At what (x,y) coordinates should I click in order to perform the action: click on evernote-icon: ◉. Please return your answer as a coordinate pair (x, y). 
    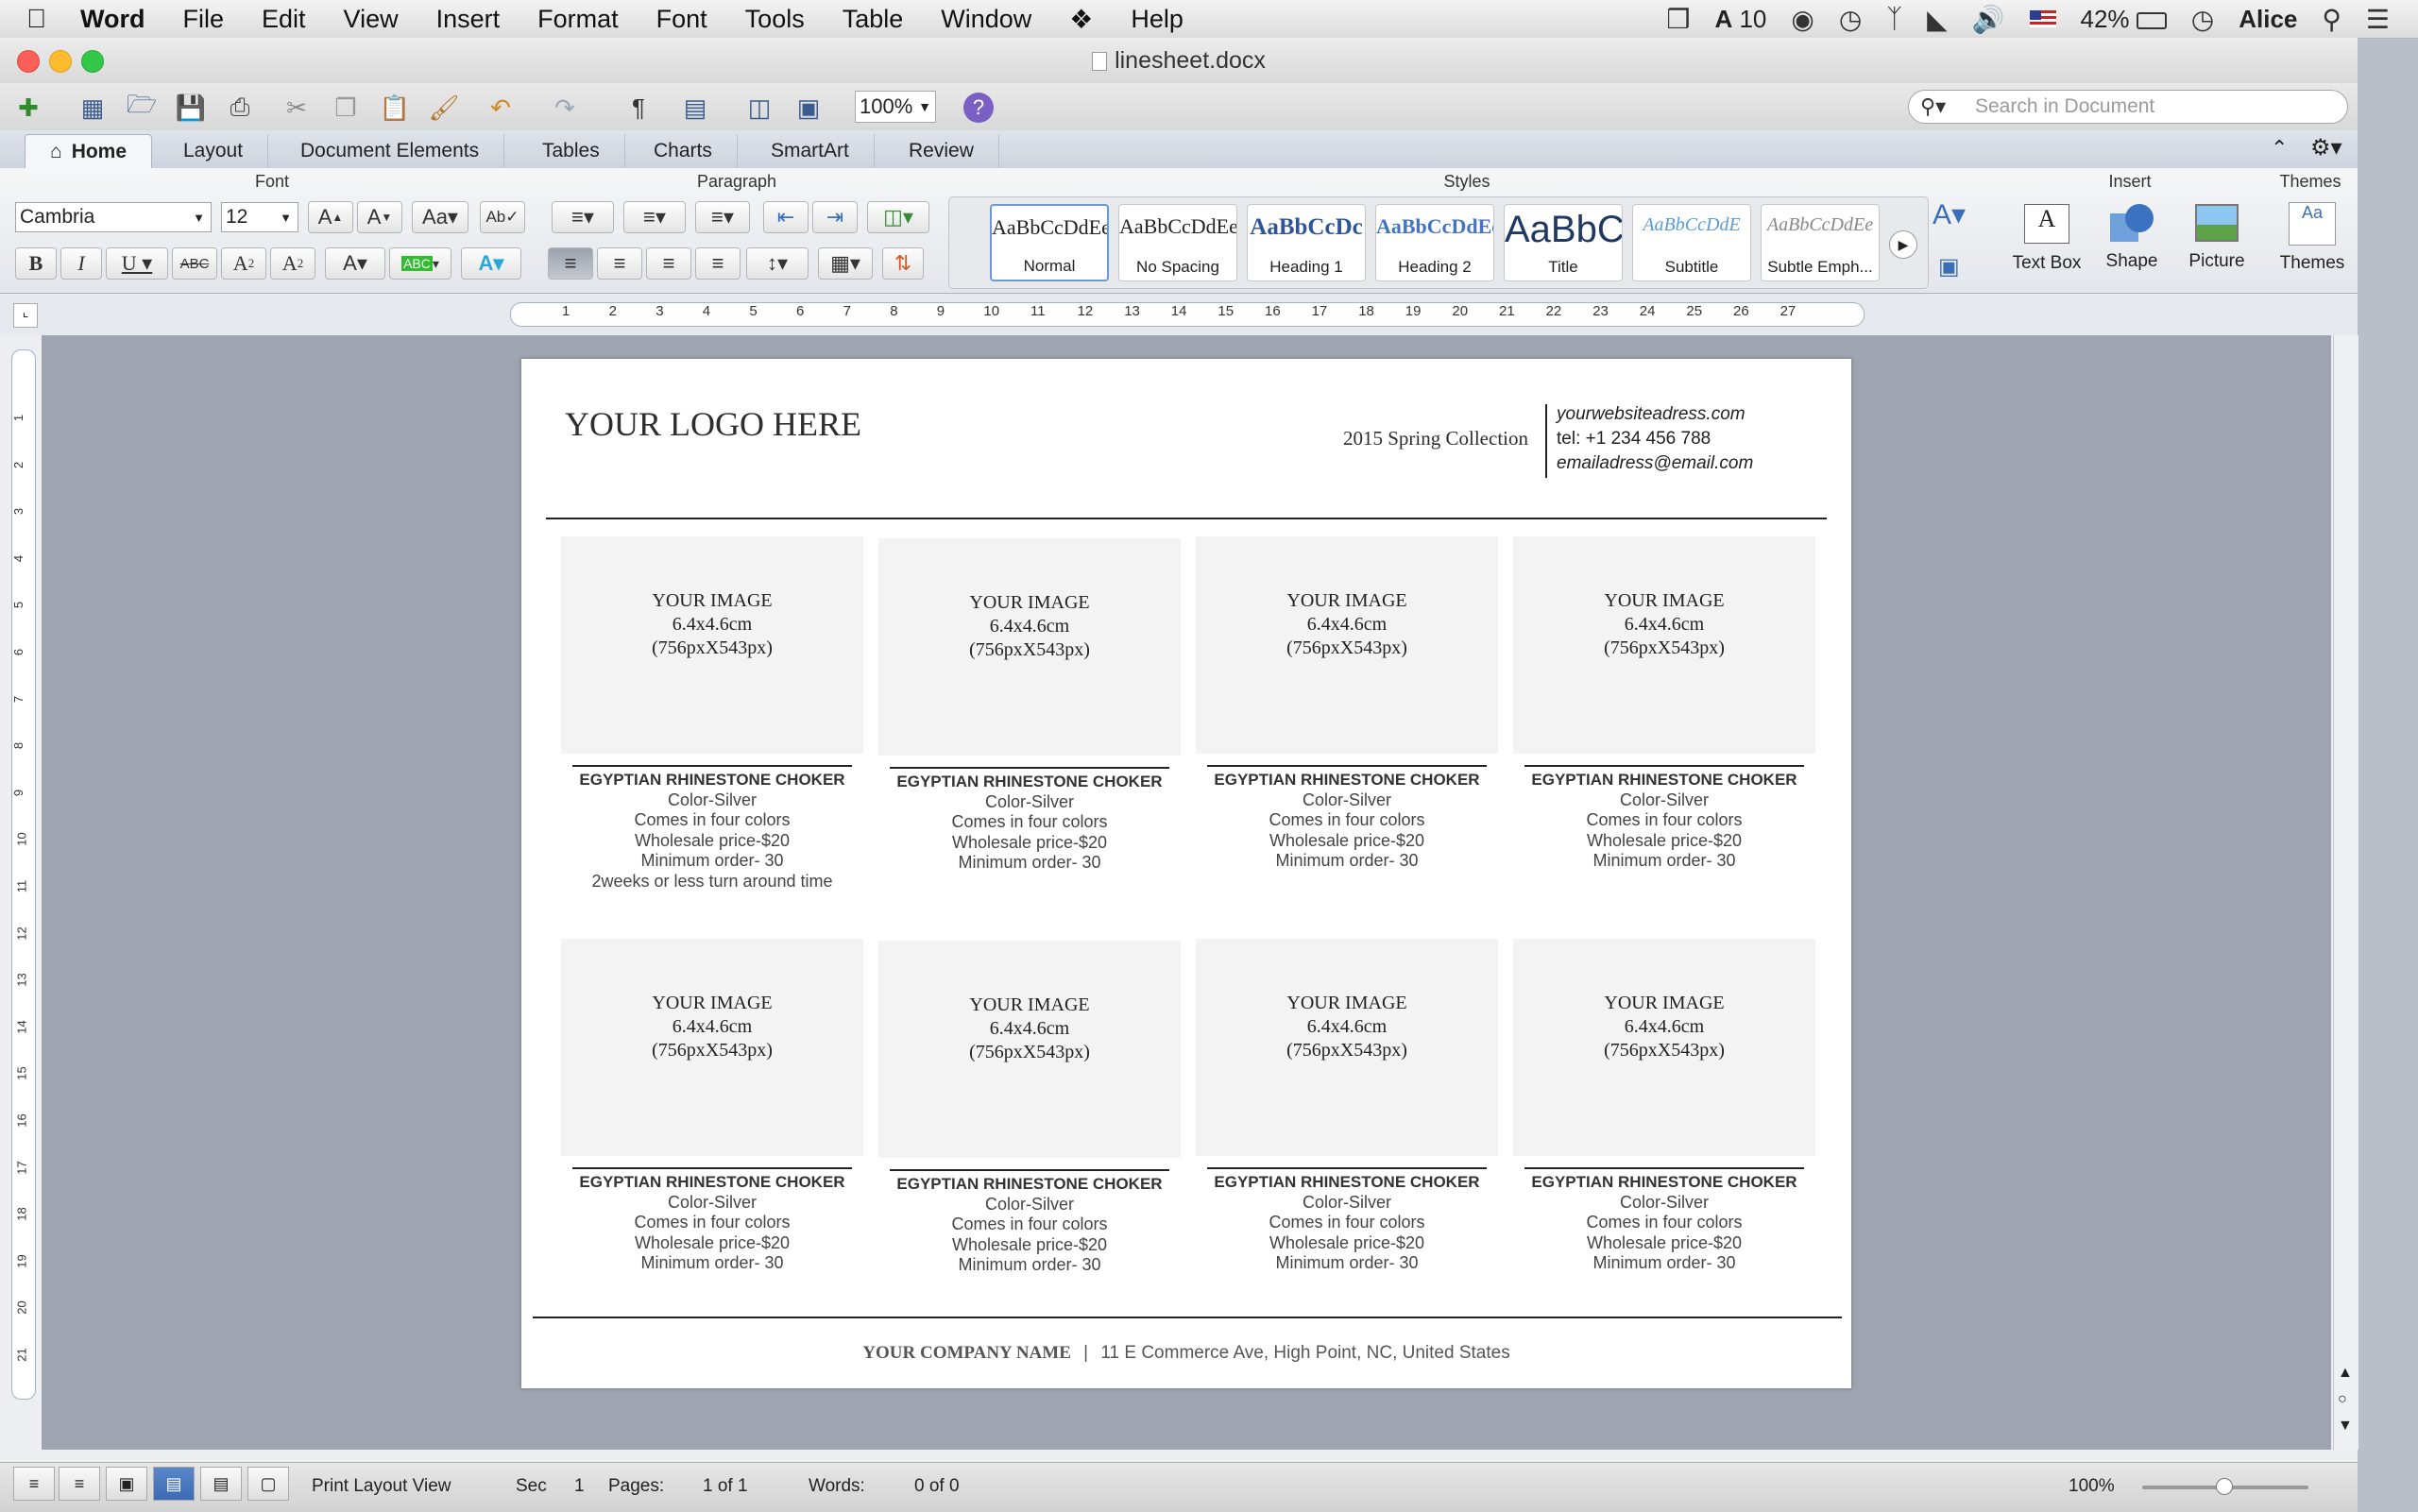
    Looking at the image, I should click on (1802, 19).